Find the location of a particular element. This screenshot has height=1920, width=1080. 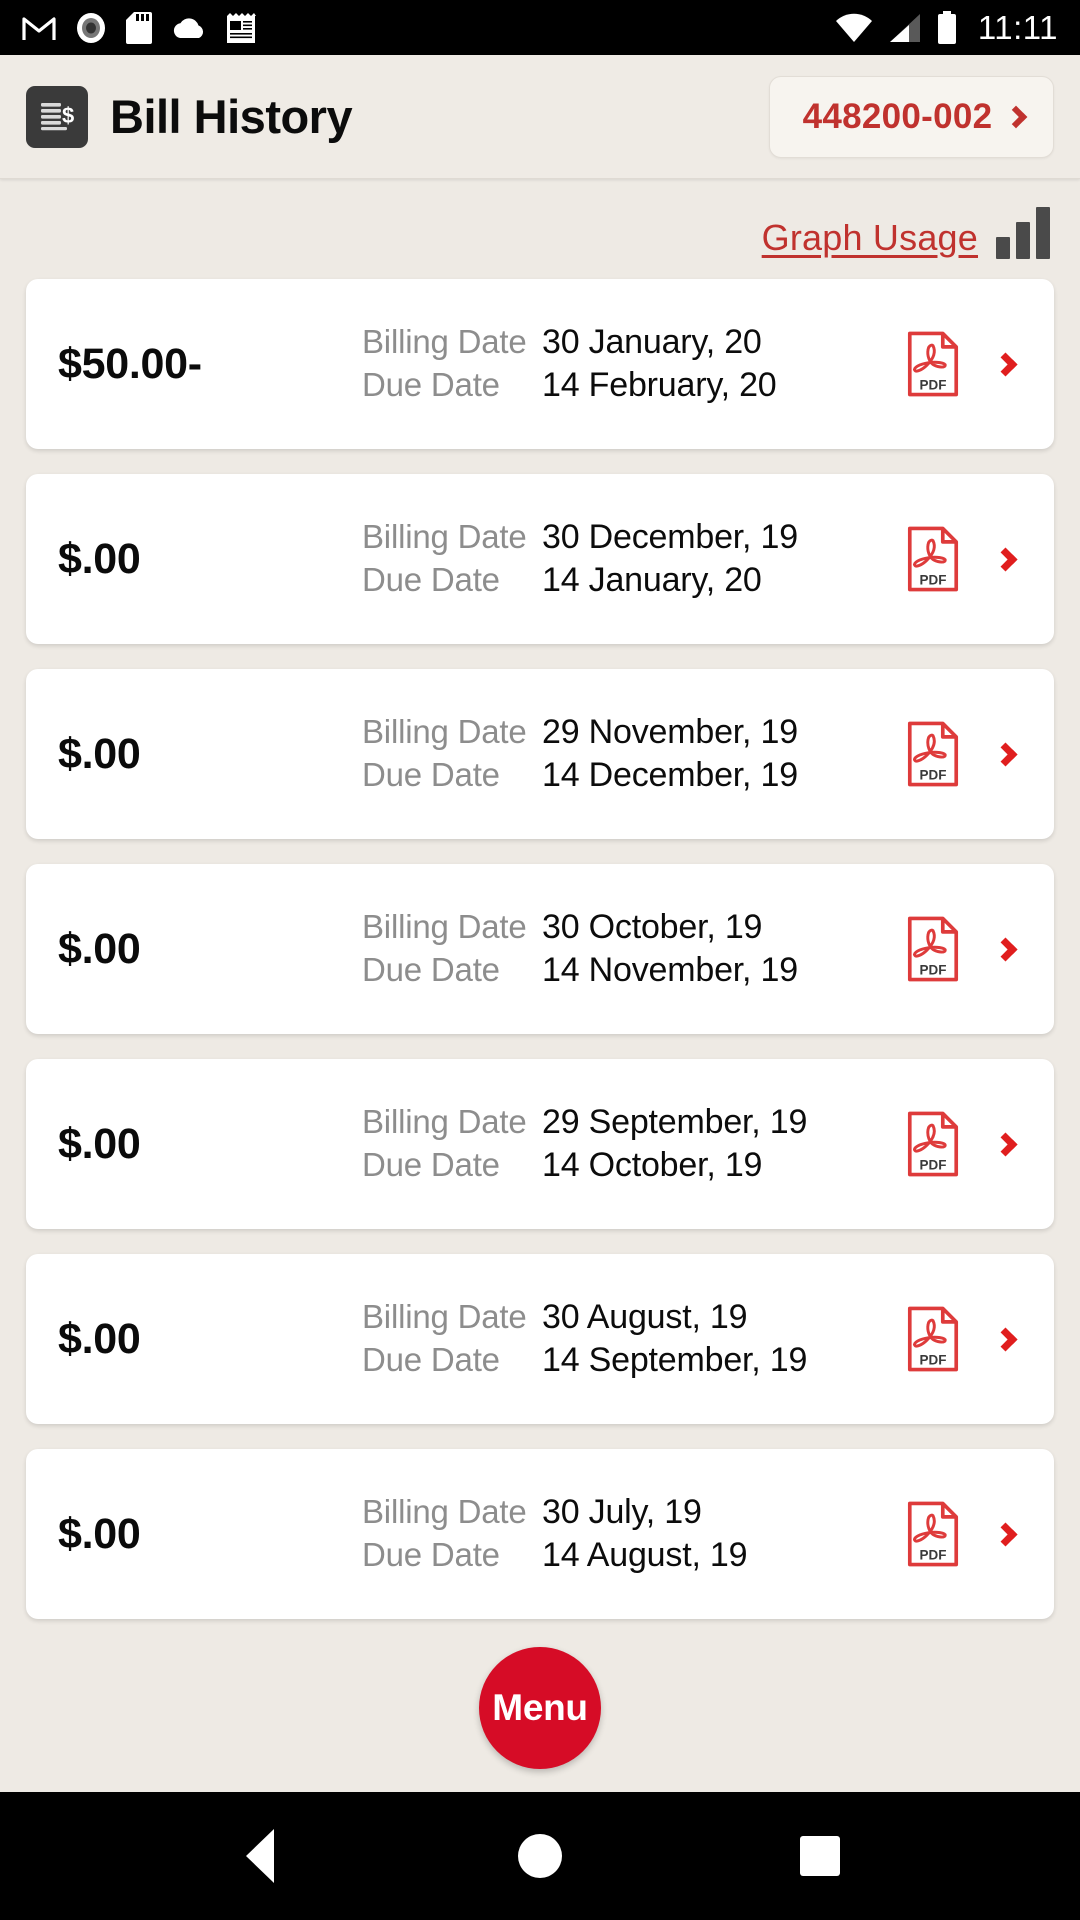

wifi-icon is located at coordinates (853, 27).